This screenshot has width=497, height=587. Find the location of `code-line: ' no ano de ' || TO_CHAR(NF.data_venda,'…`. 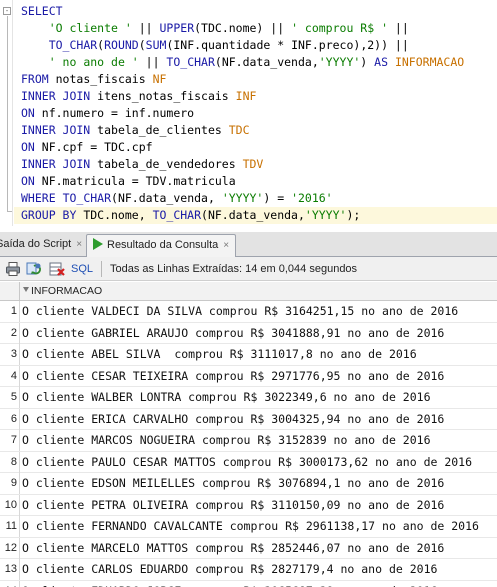

code-line: ' no ano de ' || TO_CHAR(NF.data_venda,'… is located at coordinates (243, 62).